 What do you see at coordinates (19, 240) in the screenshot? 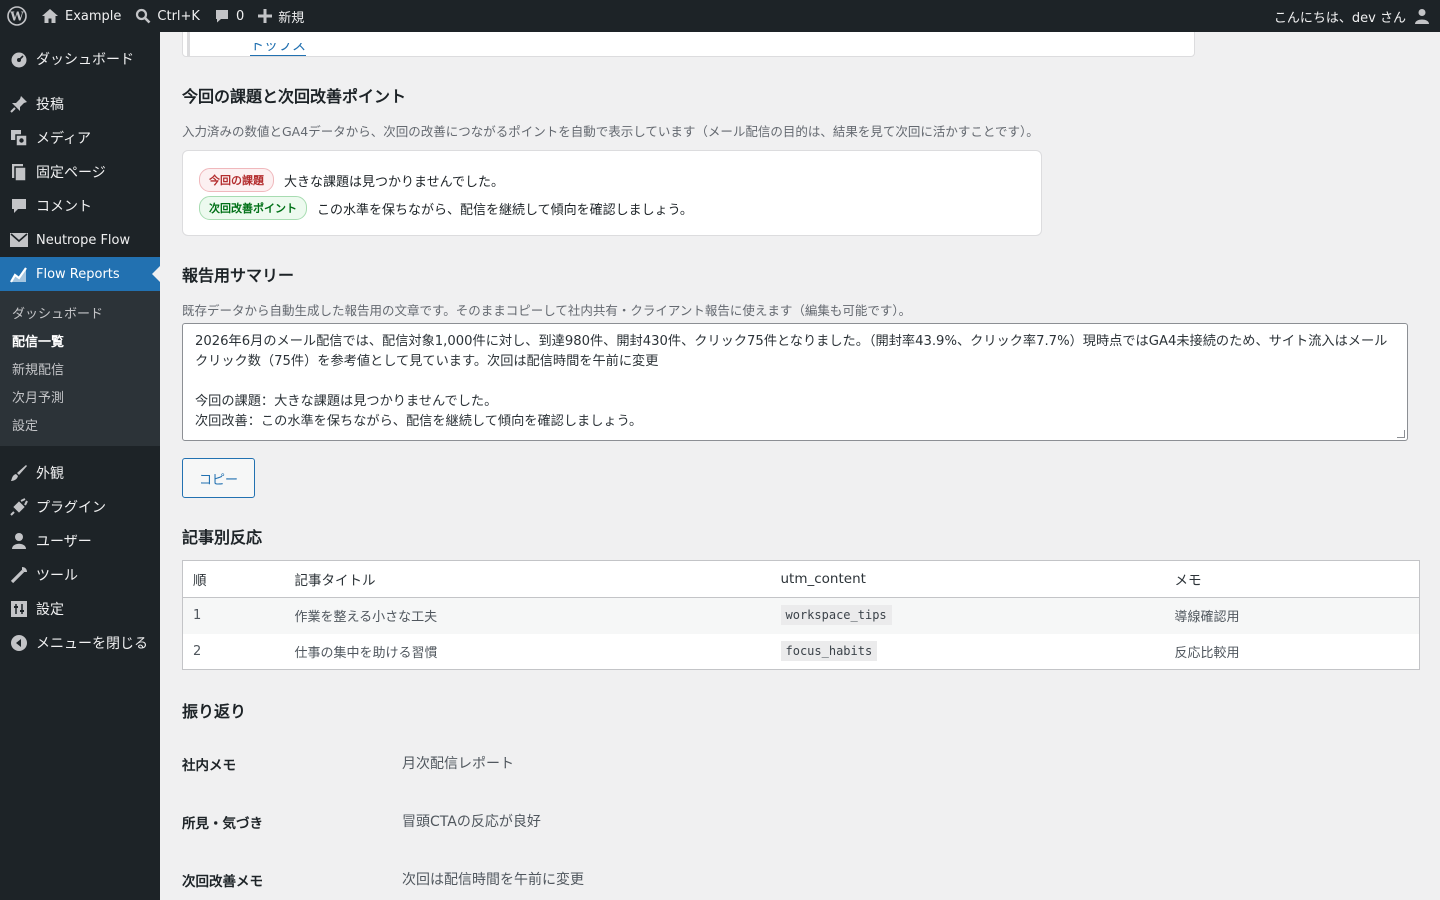
I see `mail-icon` at bounding box center [19, 240].